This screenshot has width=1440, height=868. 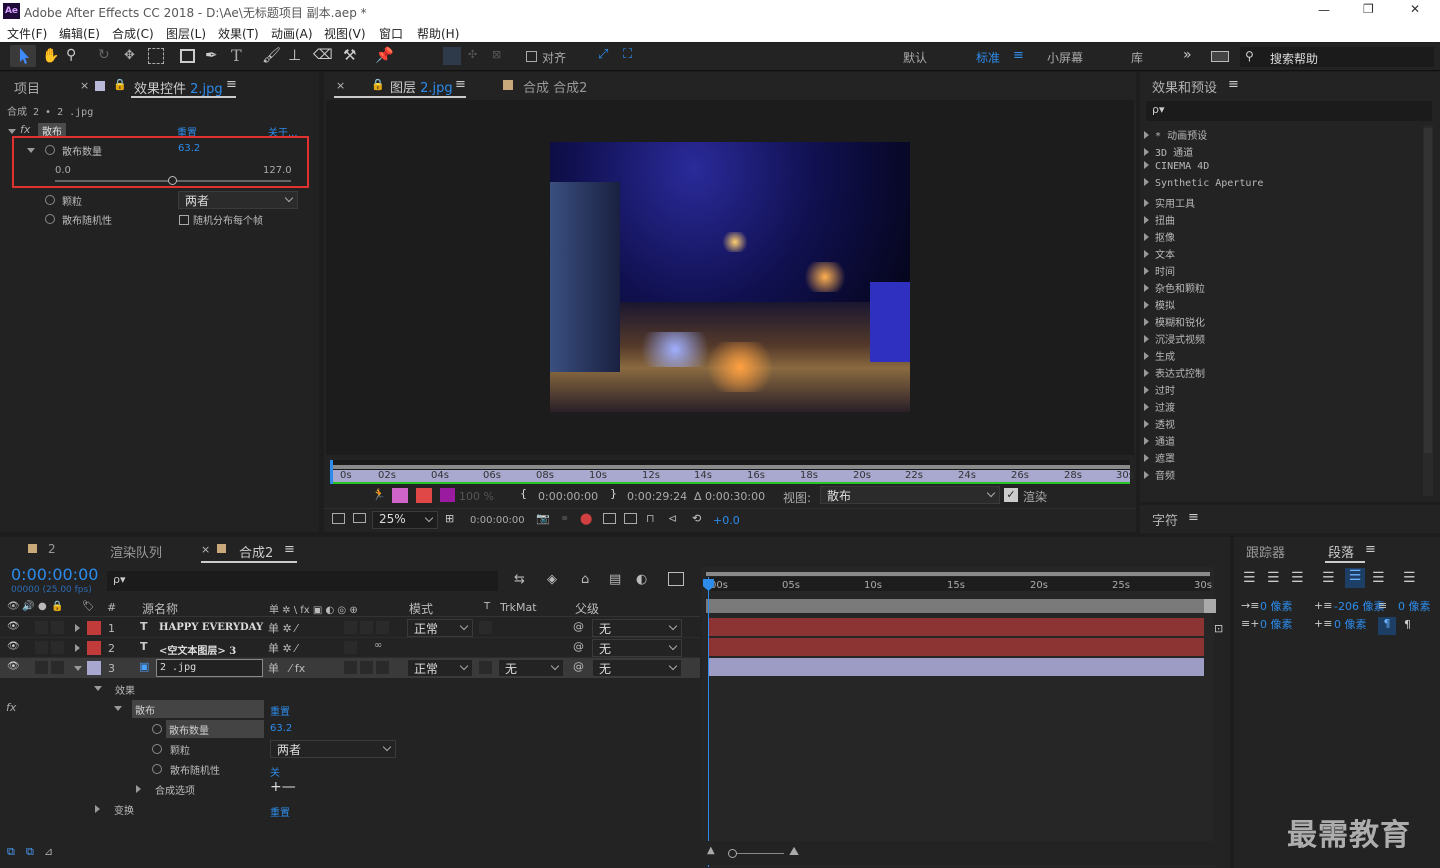 What do you see at coordinates (756, 853) in the screenshot?
I see `zoom-slider` at bounding box center [756, 853].